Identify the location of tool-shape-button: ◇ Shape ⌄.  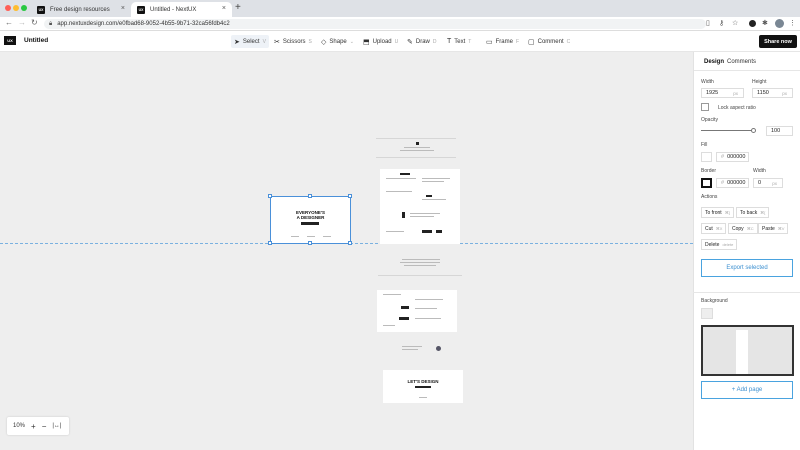
(337, 41).